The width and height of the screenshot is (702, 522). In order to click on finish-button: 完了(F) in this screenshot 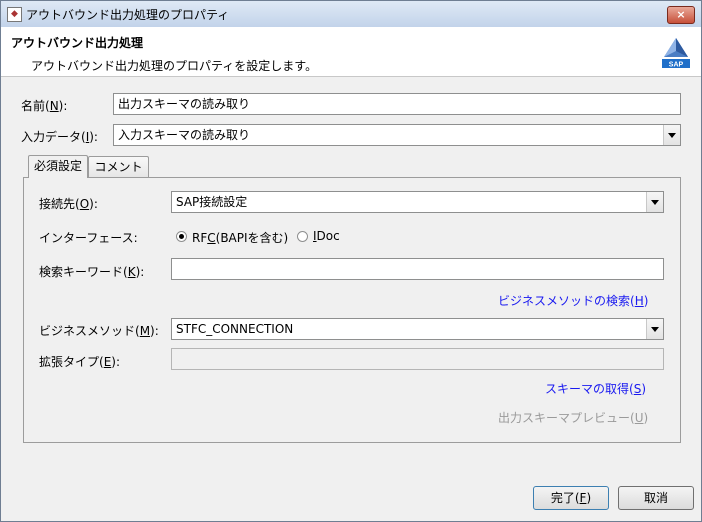, I will do `click(571, 498)`.